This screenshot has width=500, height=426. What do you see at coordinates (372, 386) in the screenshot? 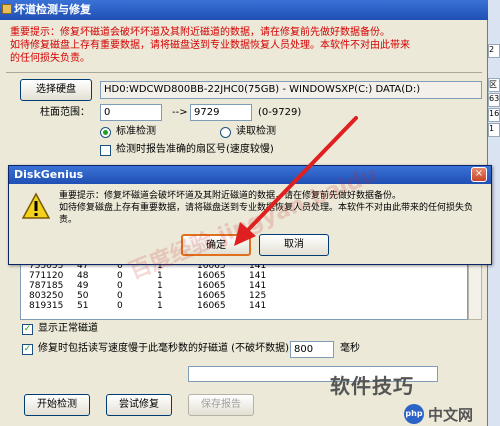
I see `brand-text: 软件技巧` at bounding box center [372, 386].